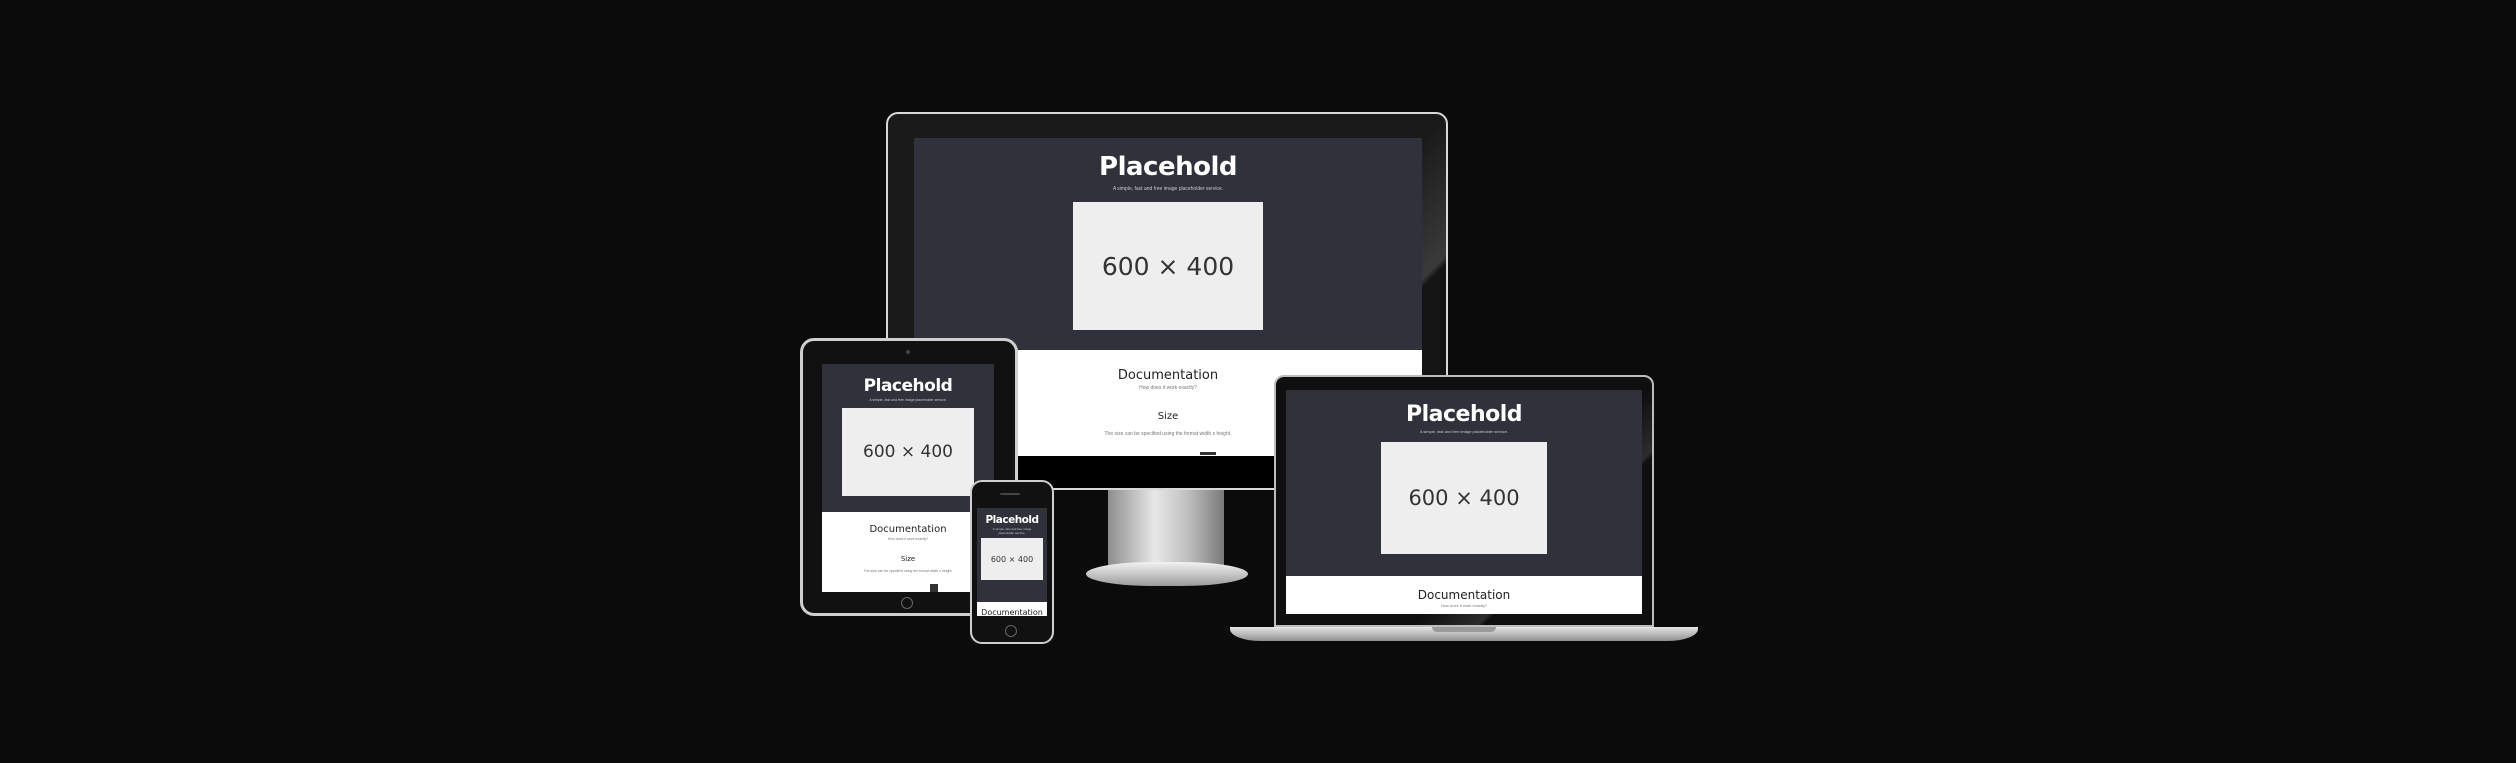  I want to click on phone-docs-section: Documentation, so click(1012, 609).